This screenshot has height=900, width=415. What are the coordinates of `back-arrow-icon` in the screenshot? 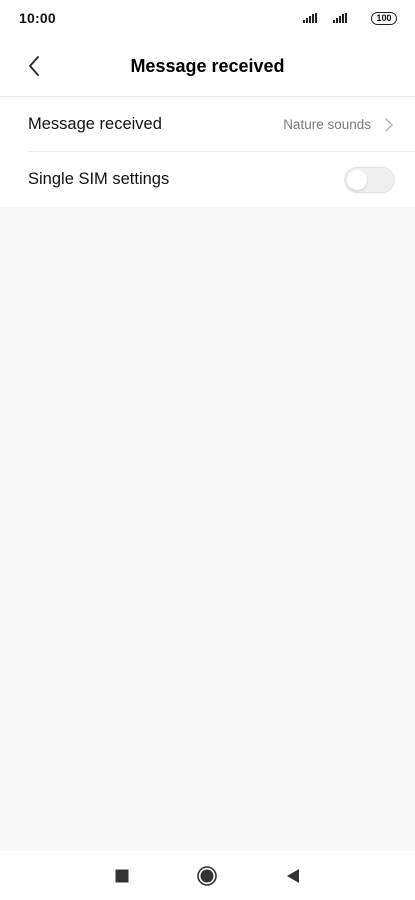 It's located at (34, 66).